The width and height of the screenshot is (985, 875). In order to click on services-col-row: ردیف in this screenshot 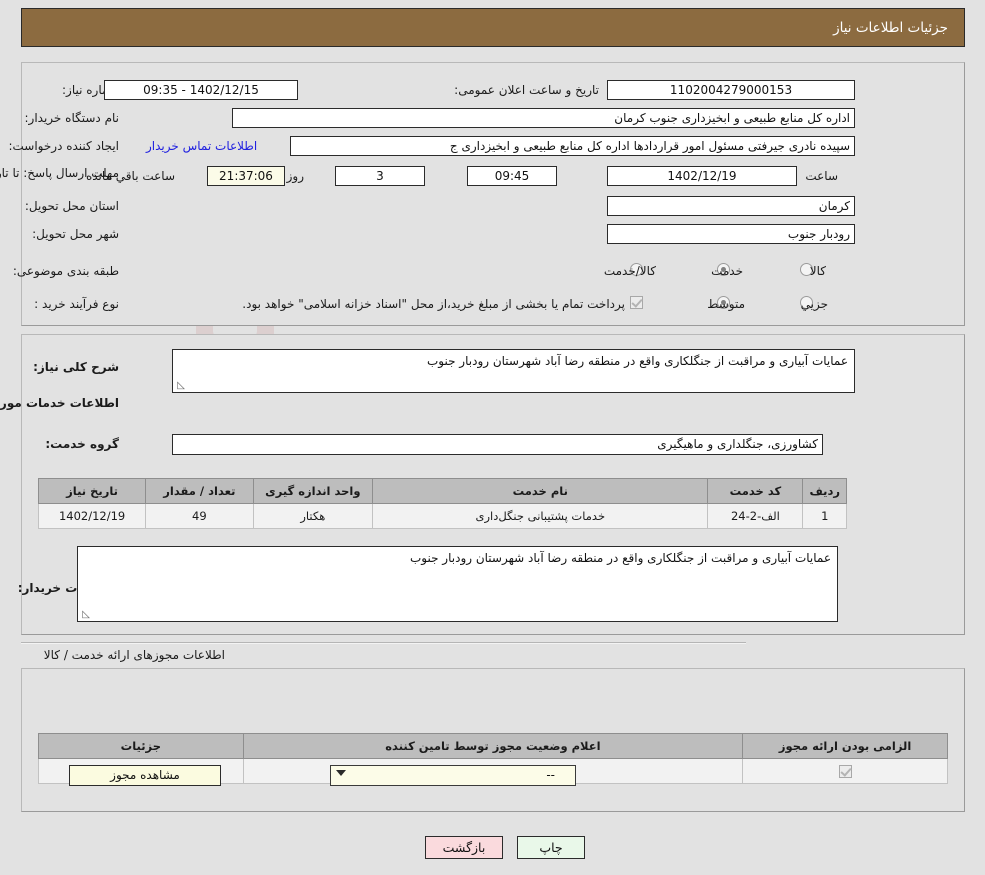, I will do `click(824, 491)`.